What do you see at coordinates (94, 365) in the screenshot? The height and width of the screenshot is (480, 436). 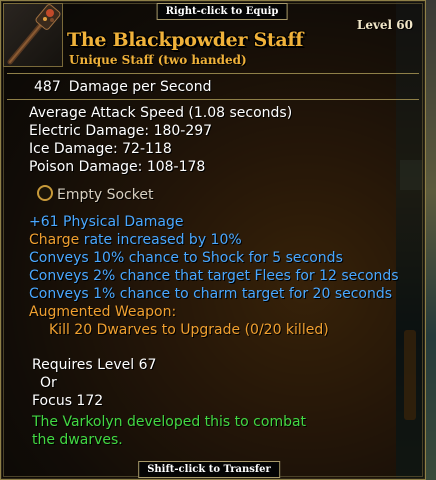 I see `requires-level: Requires Level 67` at bounding box center [94, 365].